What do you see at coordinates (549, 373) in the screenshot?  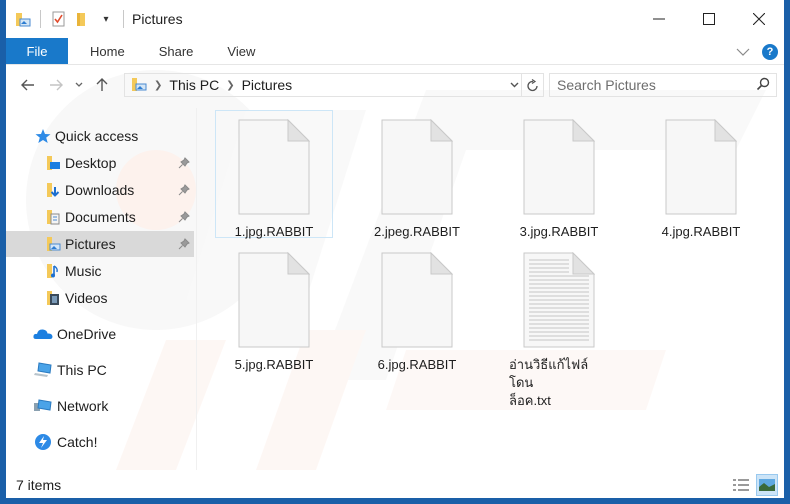 I see `file-name-line-1: อ่านวิธีแก้ไฟล์โดน` at bounding box center [549, 373].